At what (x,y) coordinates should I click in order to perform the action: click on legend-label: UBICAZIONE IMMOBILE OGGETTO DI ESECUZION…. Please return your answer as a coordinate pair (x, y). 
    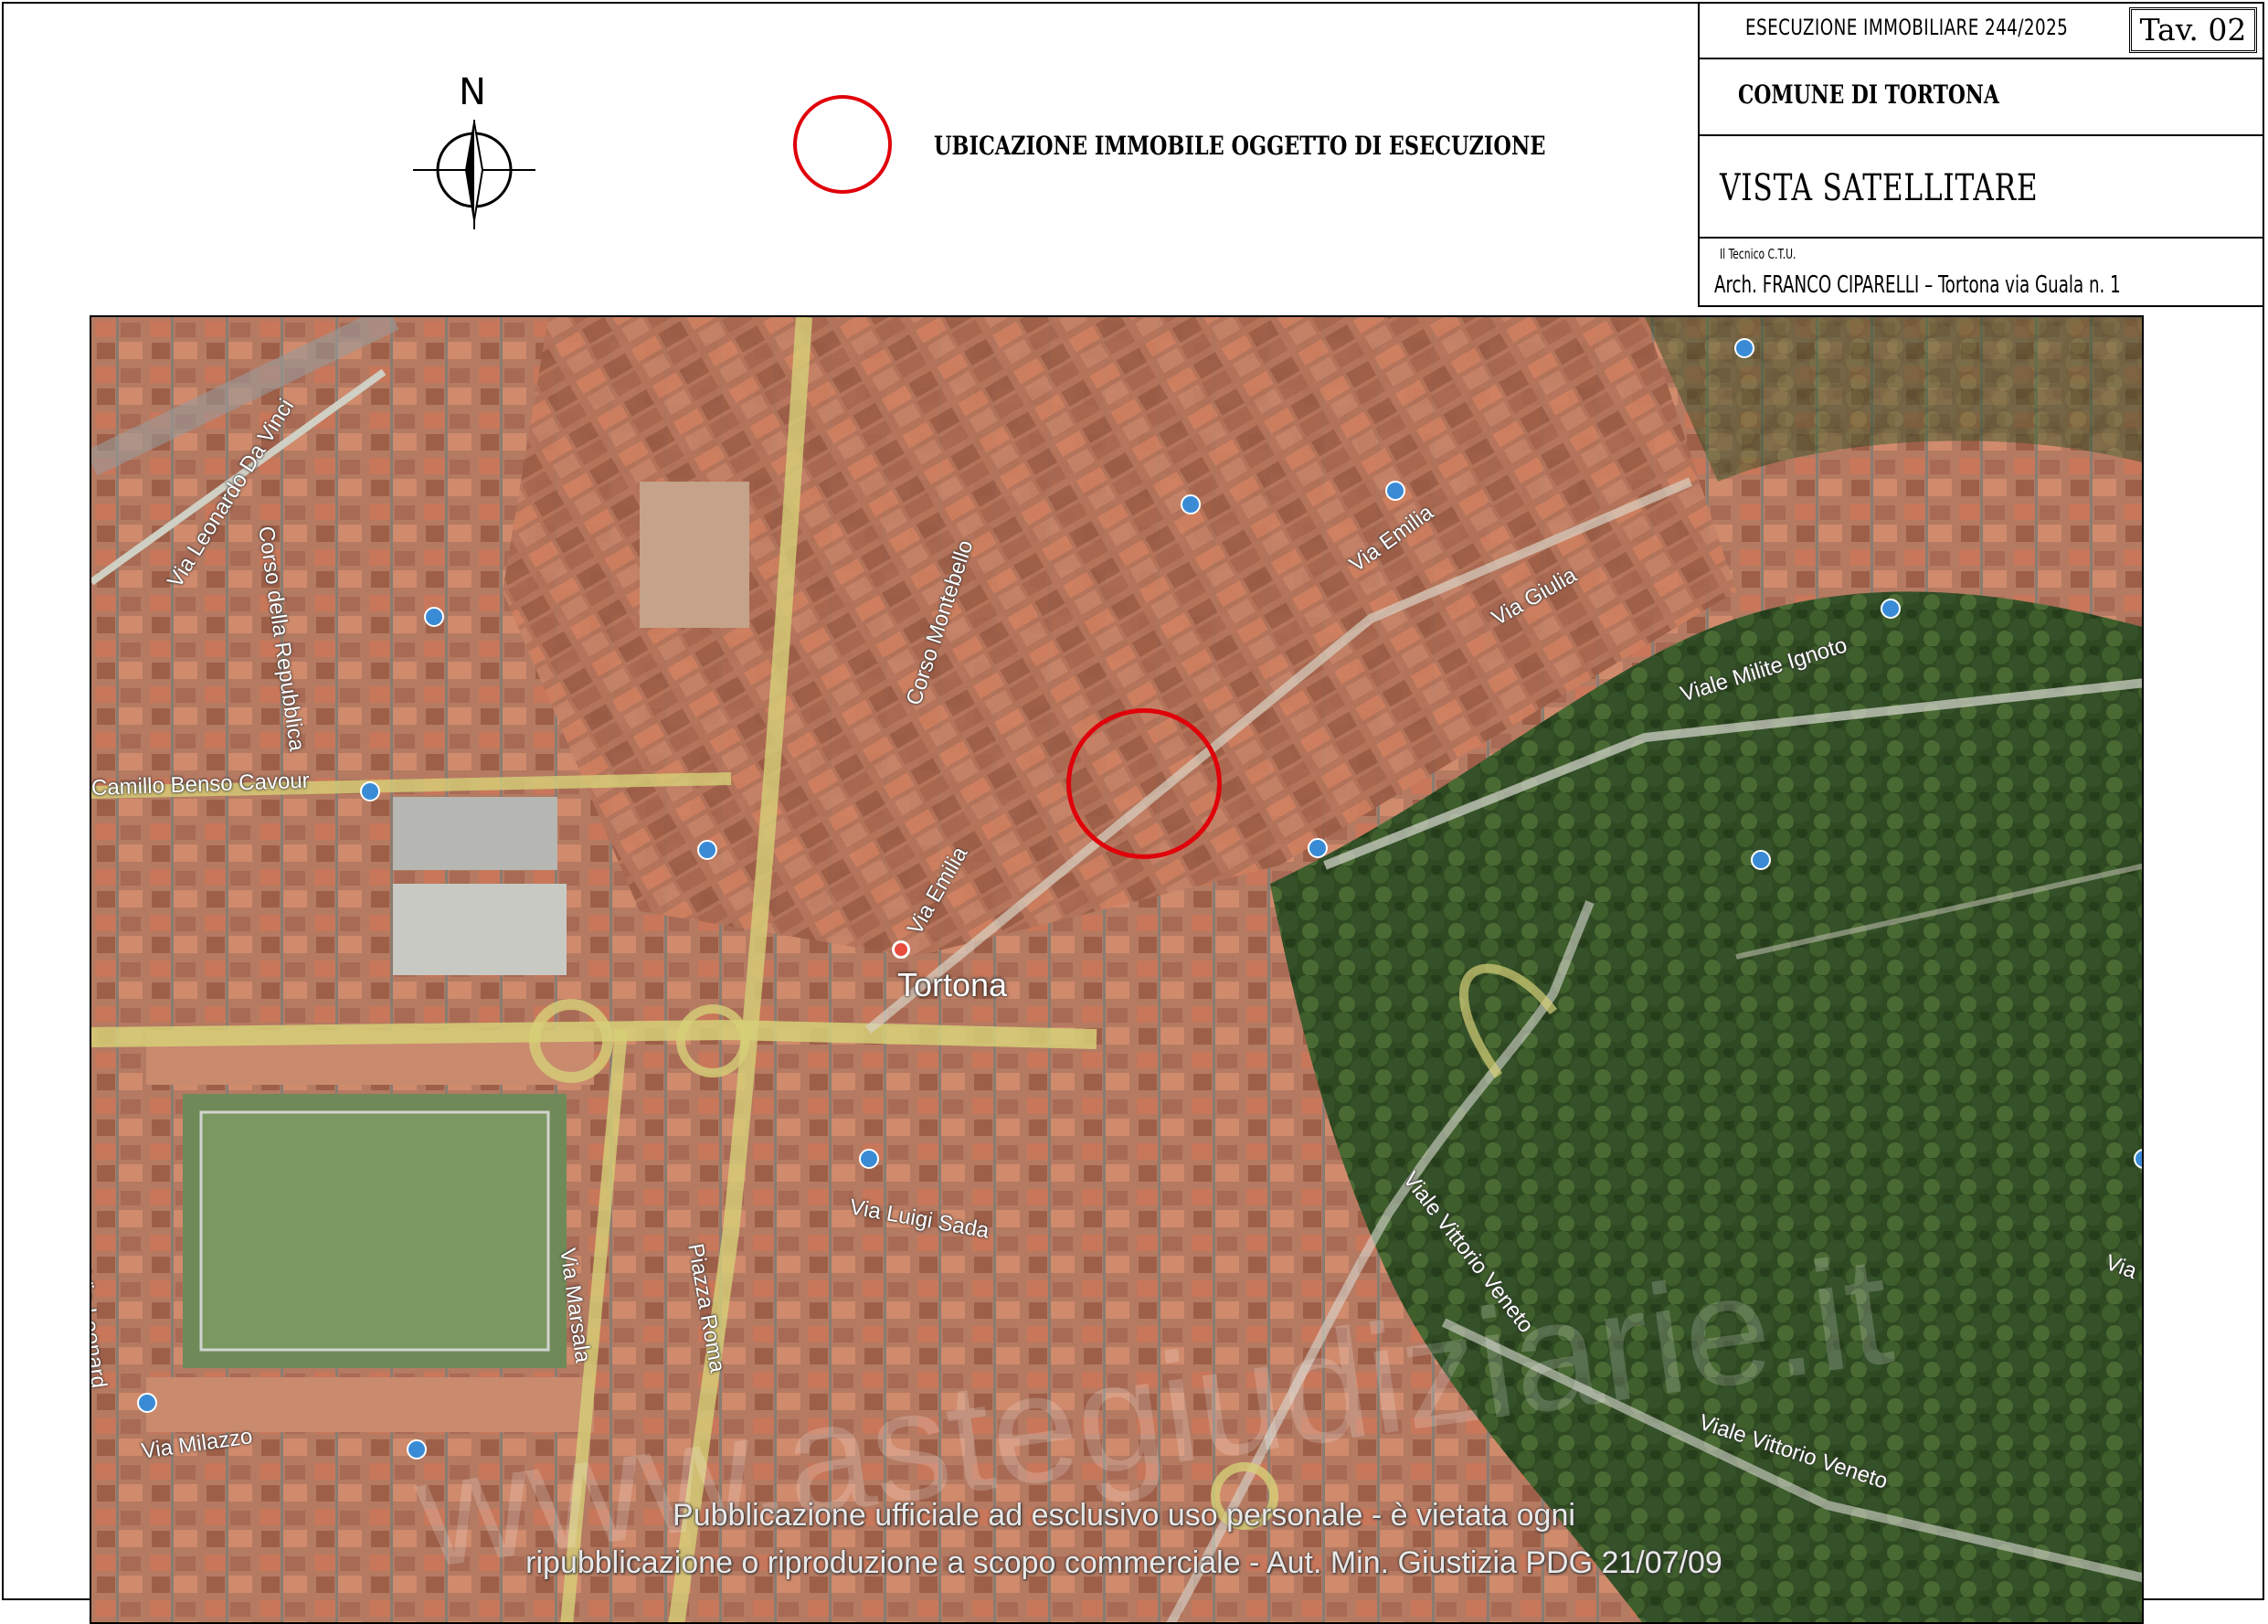
    Looking at the image, I should click on (1240, 146).